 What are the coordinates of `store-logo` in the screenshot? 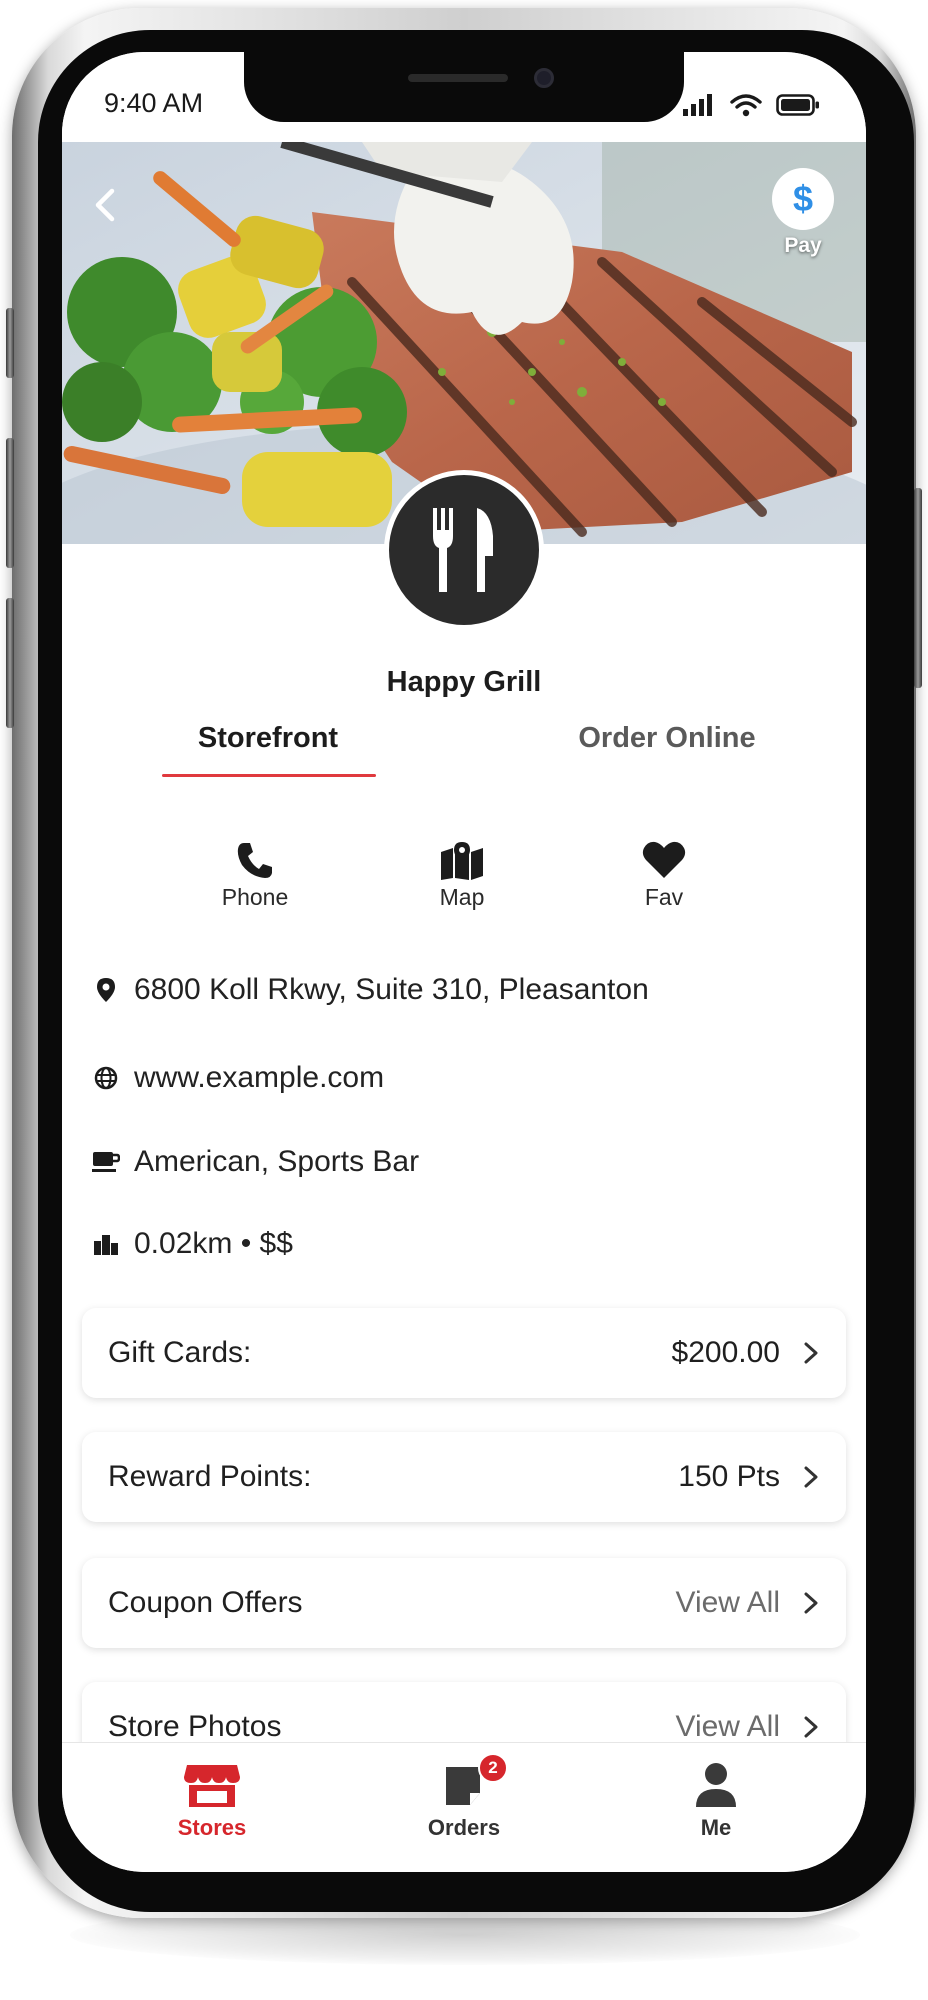 It's located at (464, 550).